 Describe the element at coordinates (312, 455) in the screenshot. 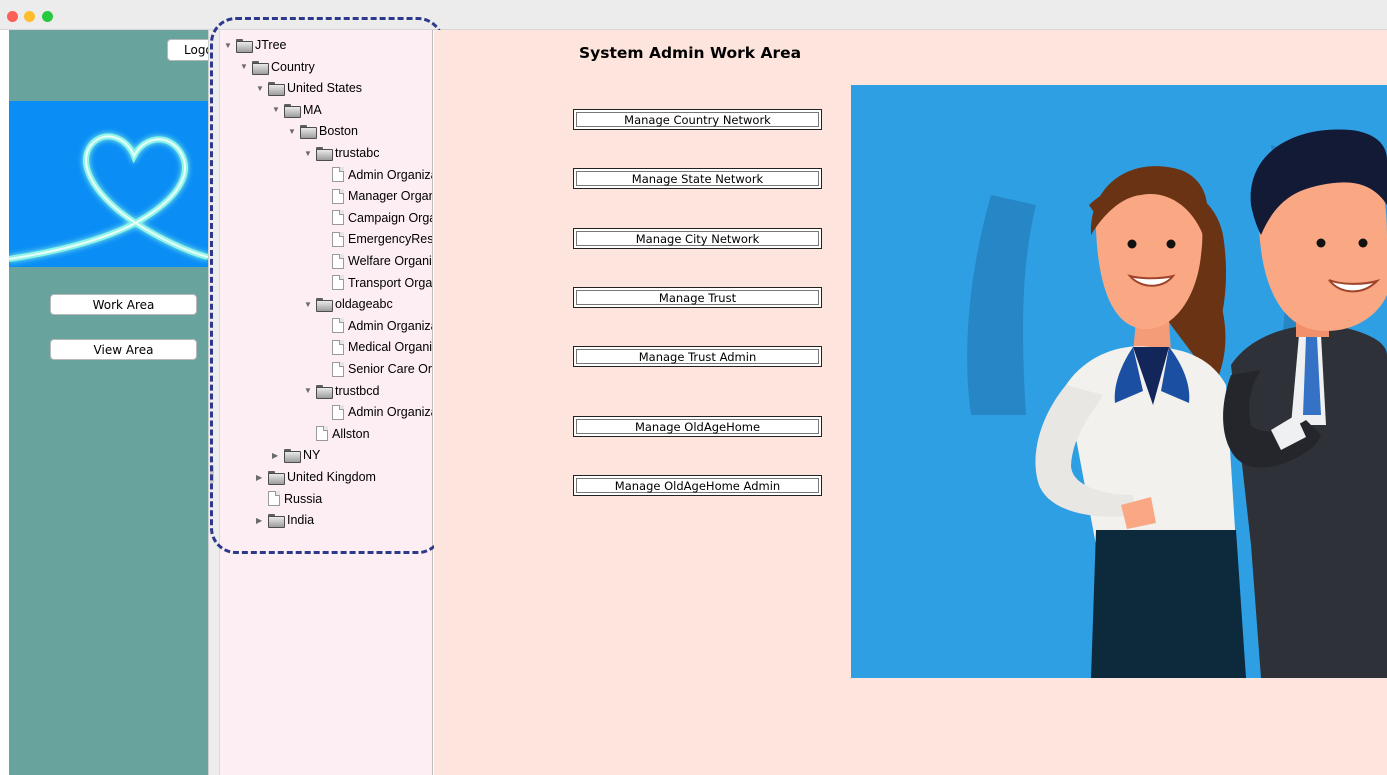

I see `tree-node-label: NY` at that location.